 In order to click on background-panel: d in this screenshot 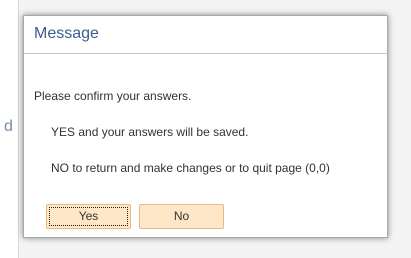, I will do `click(9, 129)`.